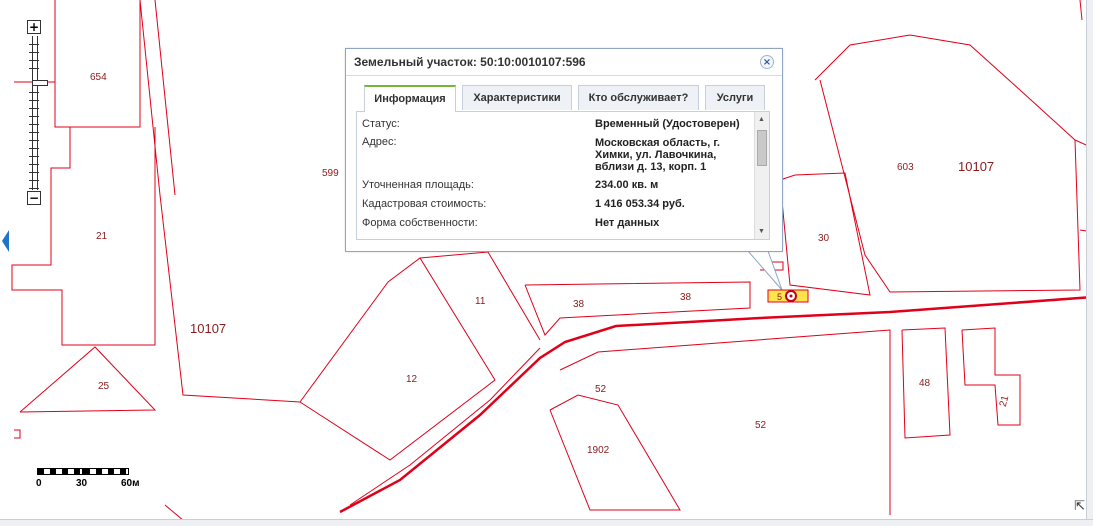  Describe the element at coordinates (824, 238) in the screenshot. I see `parcel-label-30: 30` at that location.